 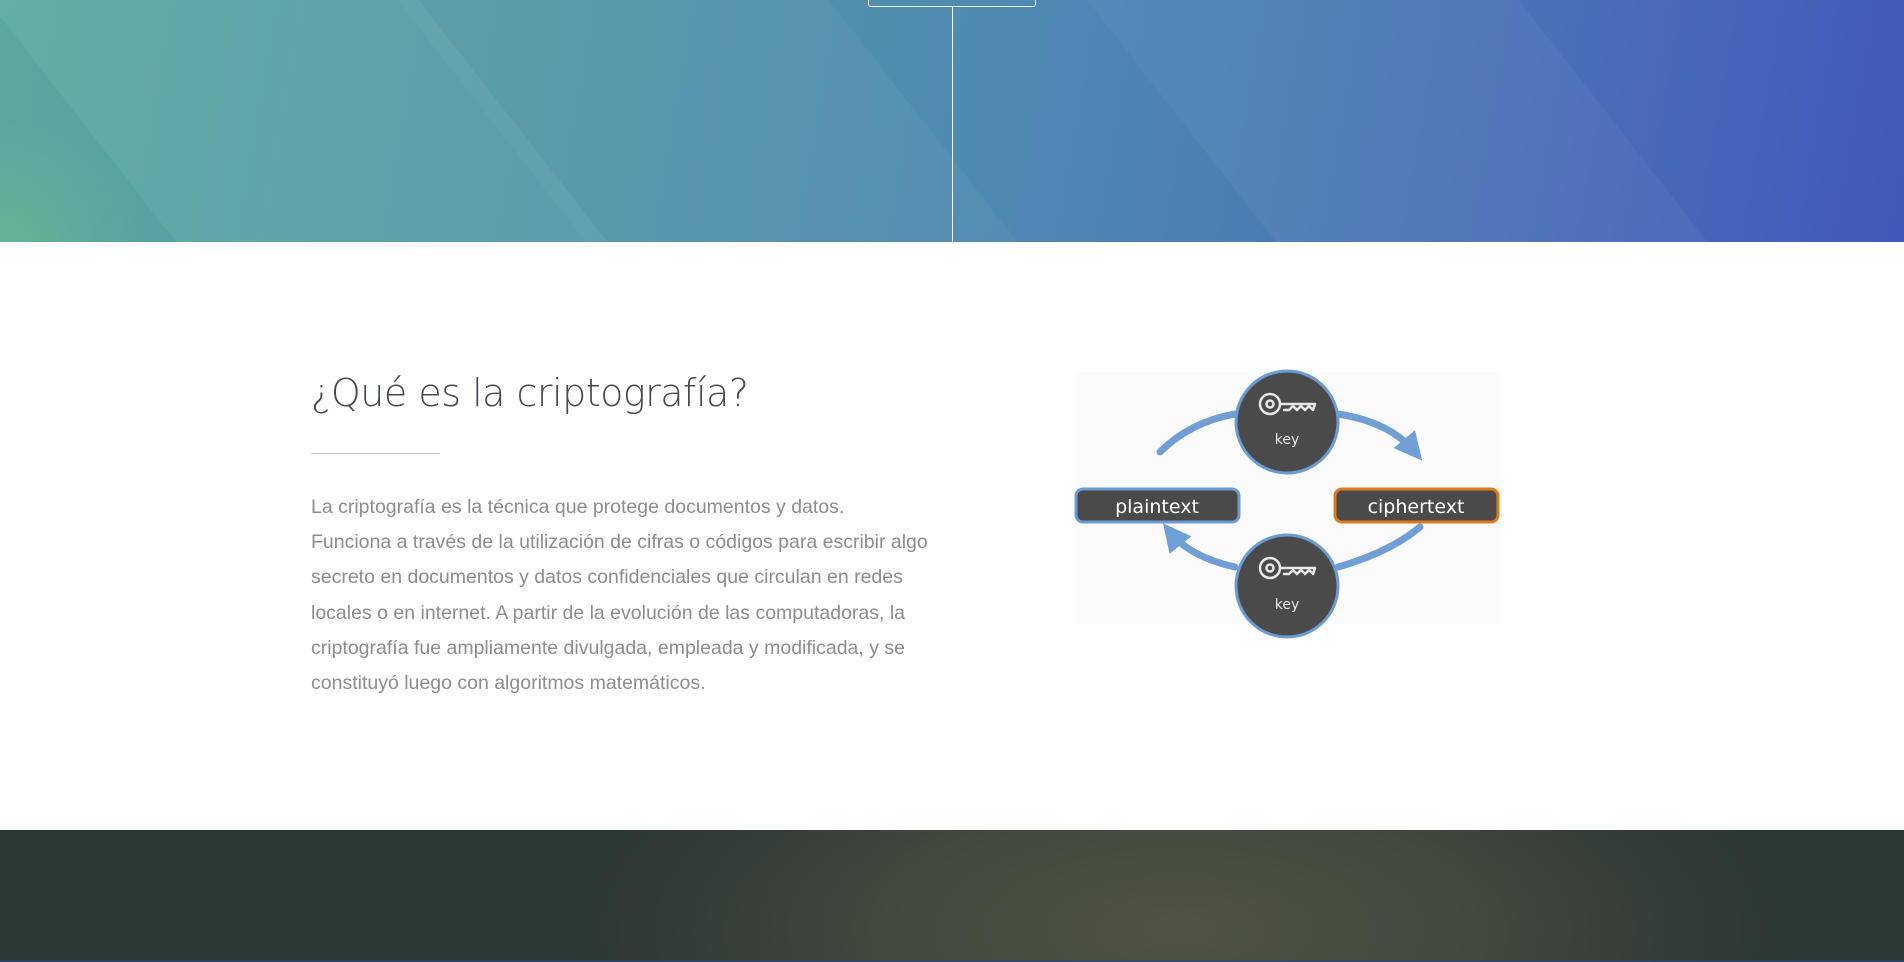 What do you see at coordinates (952, 3) in the screenshot?
I see `hero-outline-button` at bounding box center [952, 3].